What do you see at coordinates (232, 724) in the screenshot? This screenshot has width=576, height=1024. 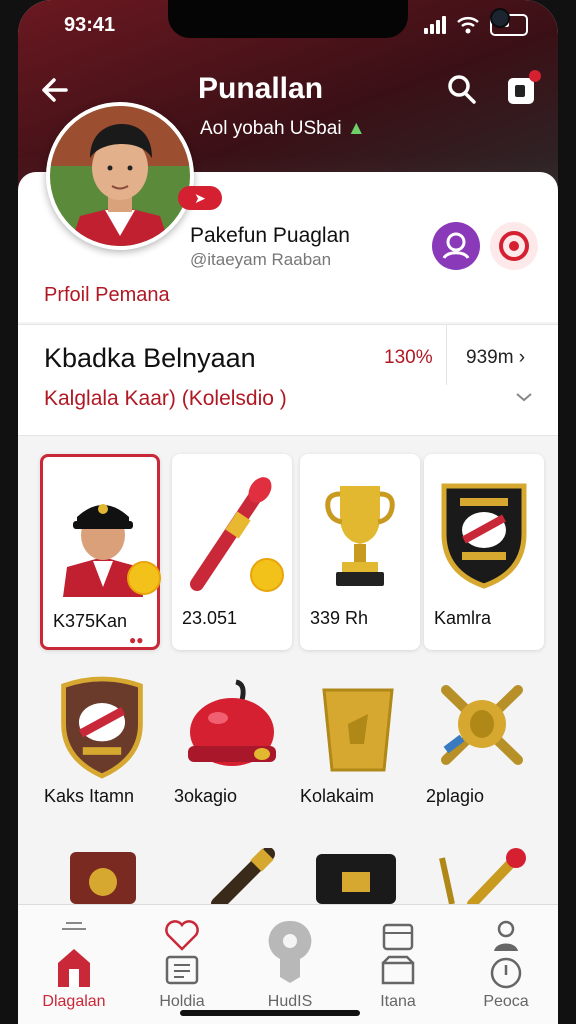 I see `red-helmet-icon` at bounding box center [232, 724].